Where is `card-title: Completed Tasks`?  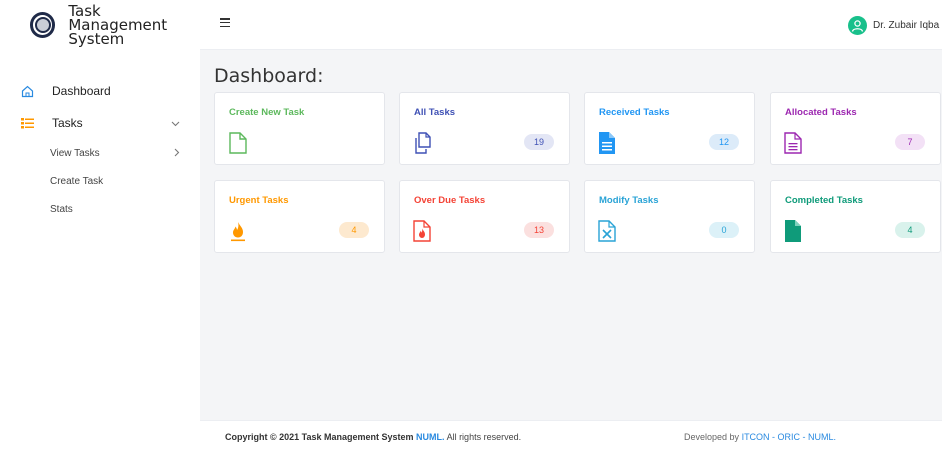 card-title: Completed Tasks is located at coordinates (824, 200).